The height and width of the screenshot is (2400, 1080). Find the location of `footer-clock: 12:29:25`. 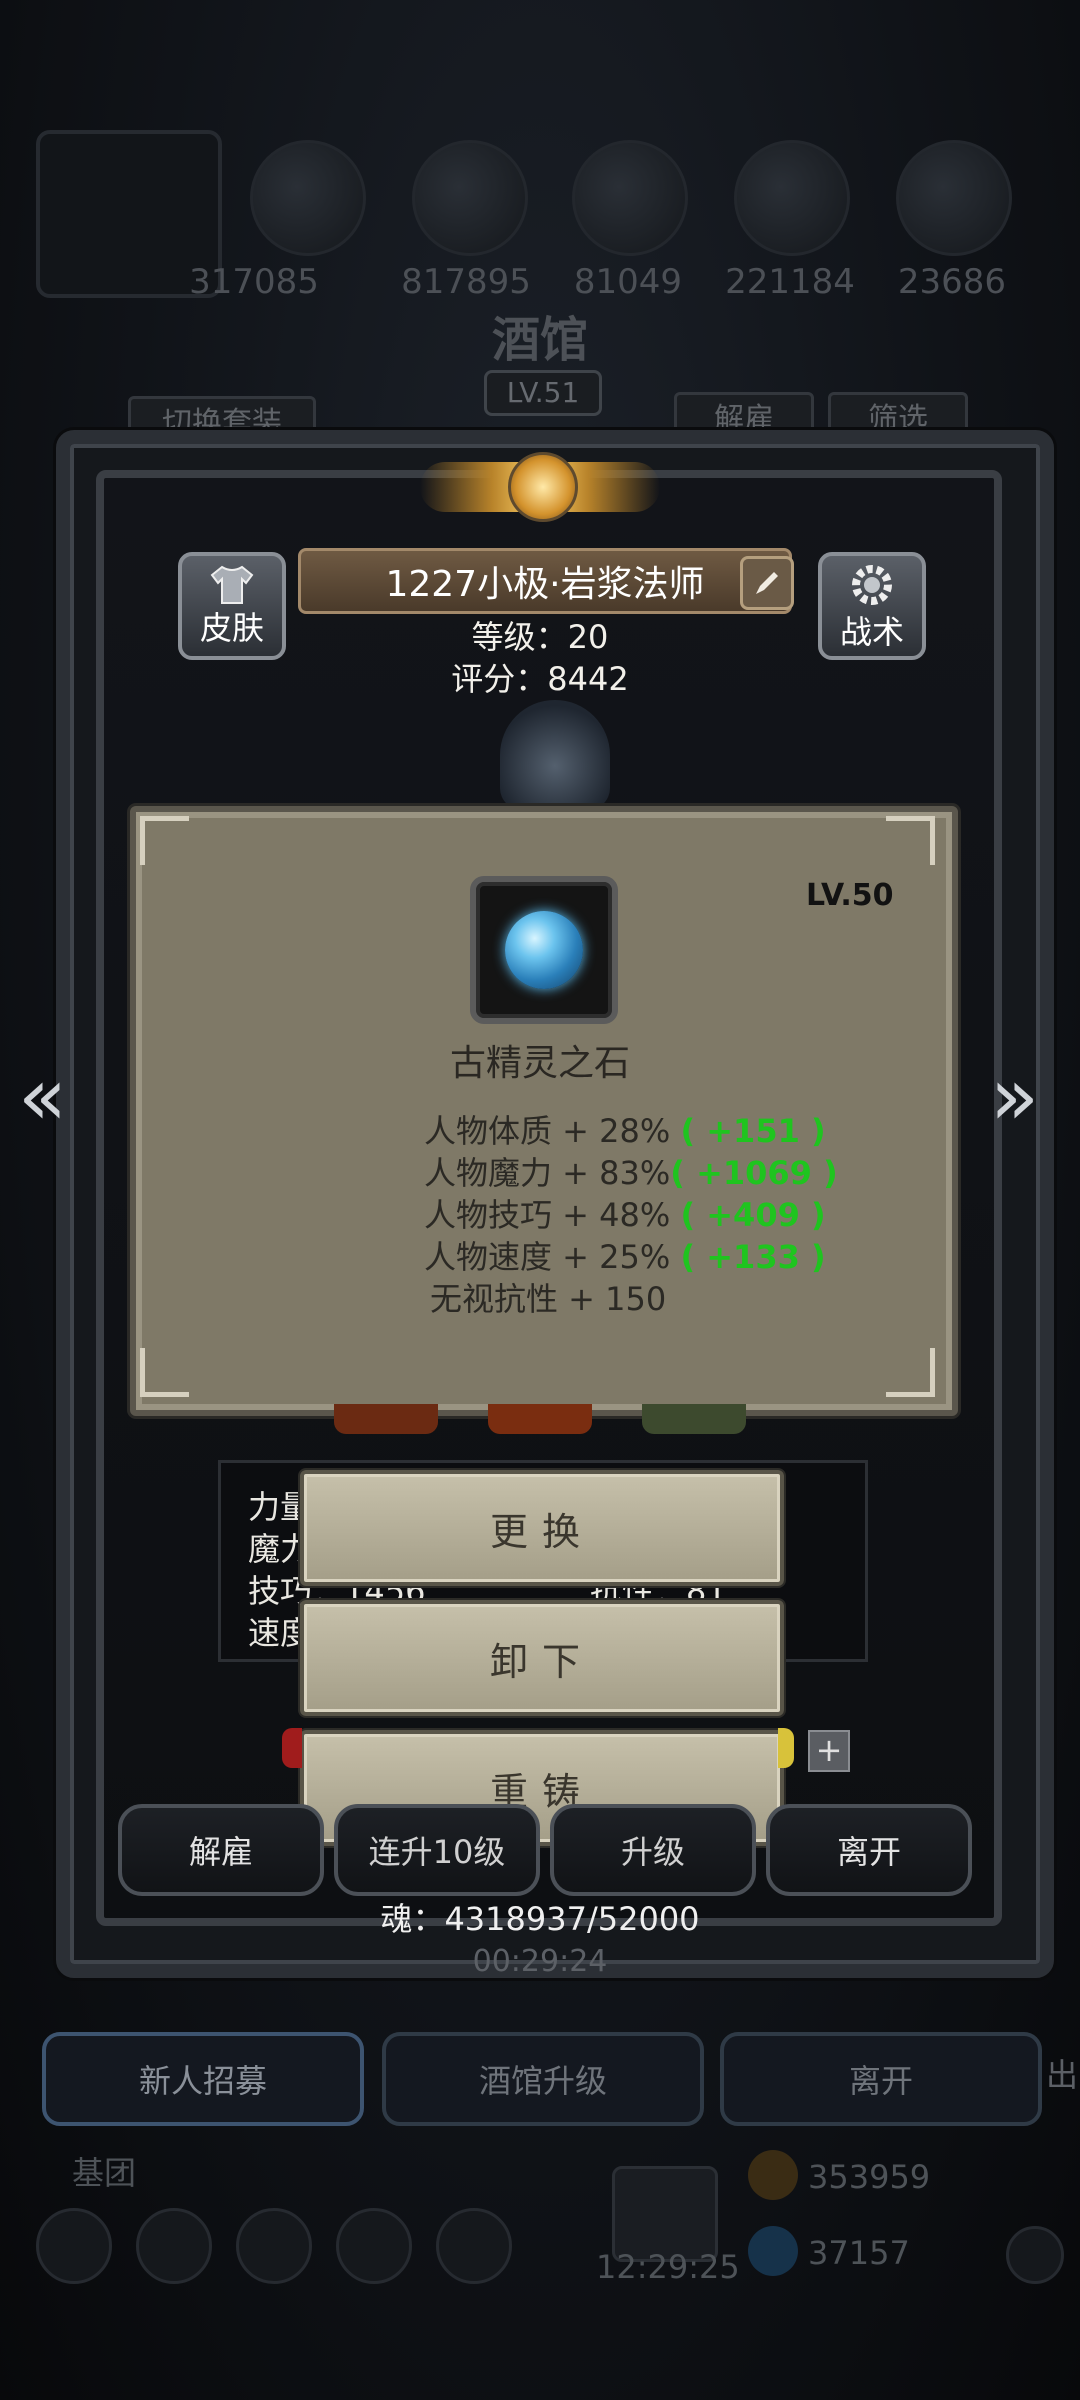

footer-clock: 12:29:25 is located at coordinates (668, 2267).